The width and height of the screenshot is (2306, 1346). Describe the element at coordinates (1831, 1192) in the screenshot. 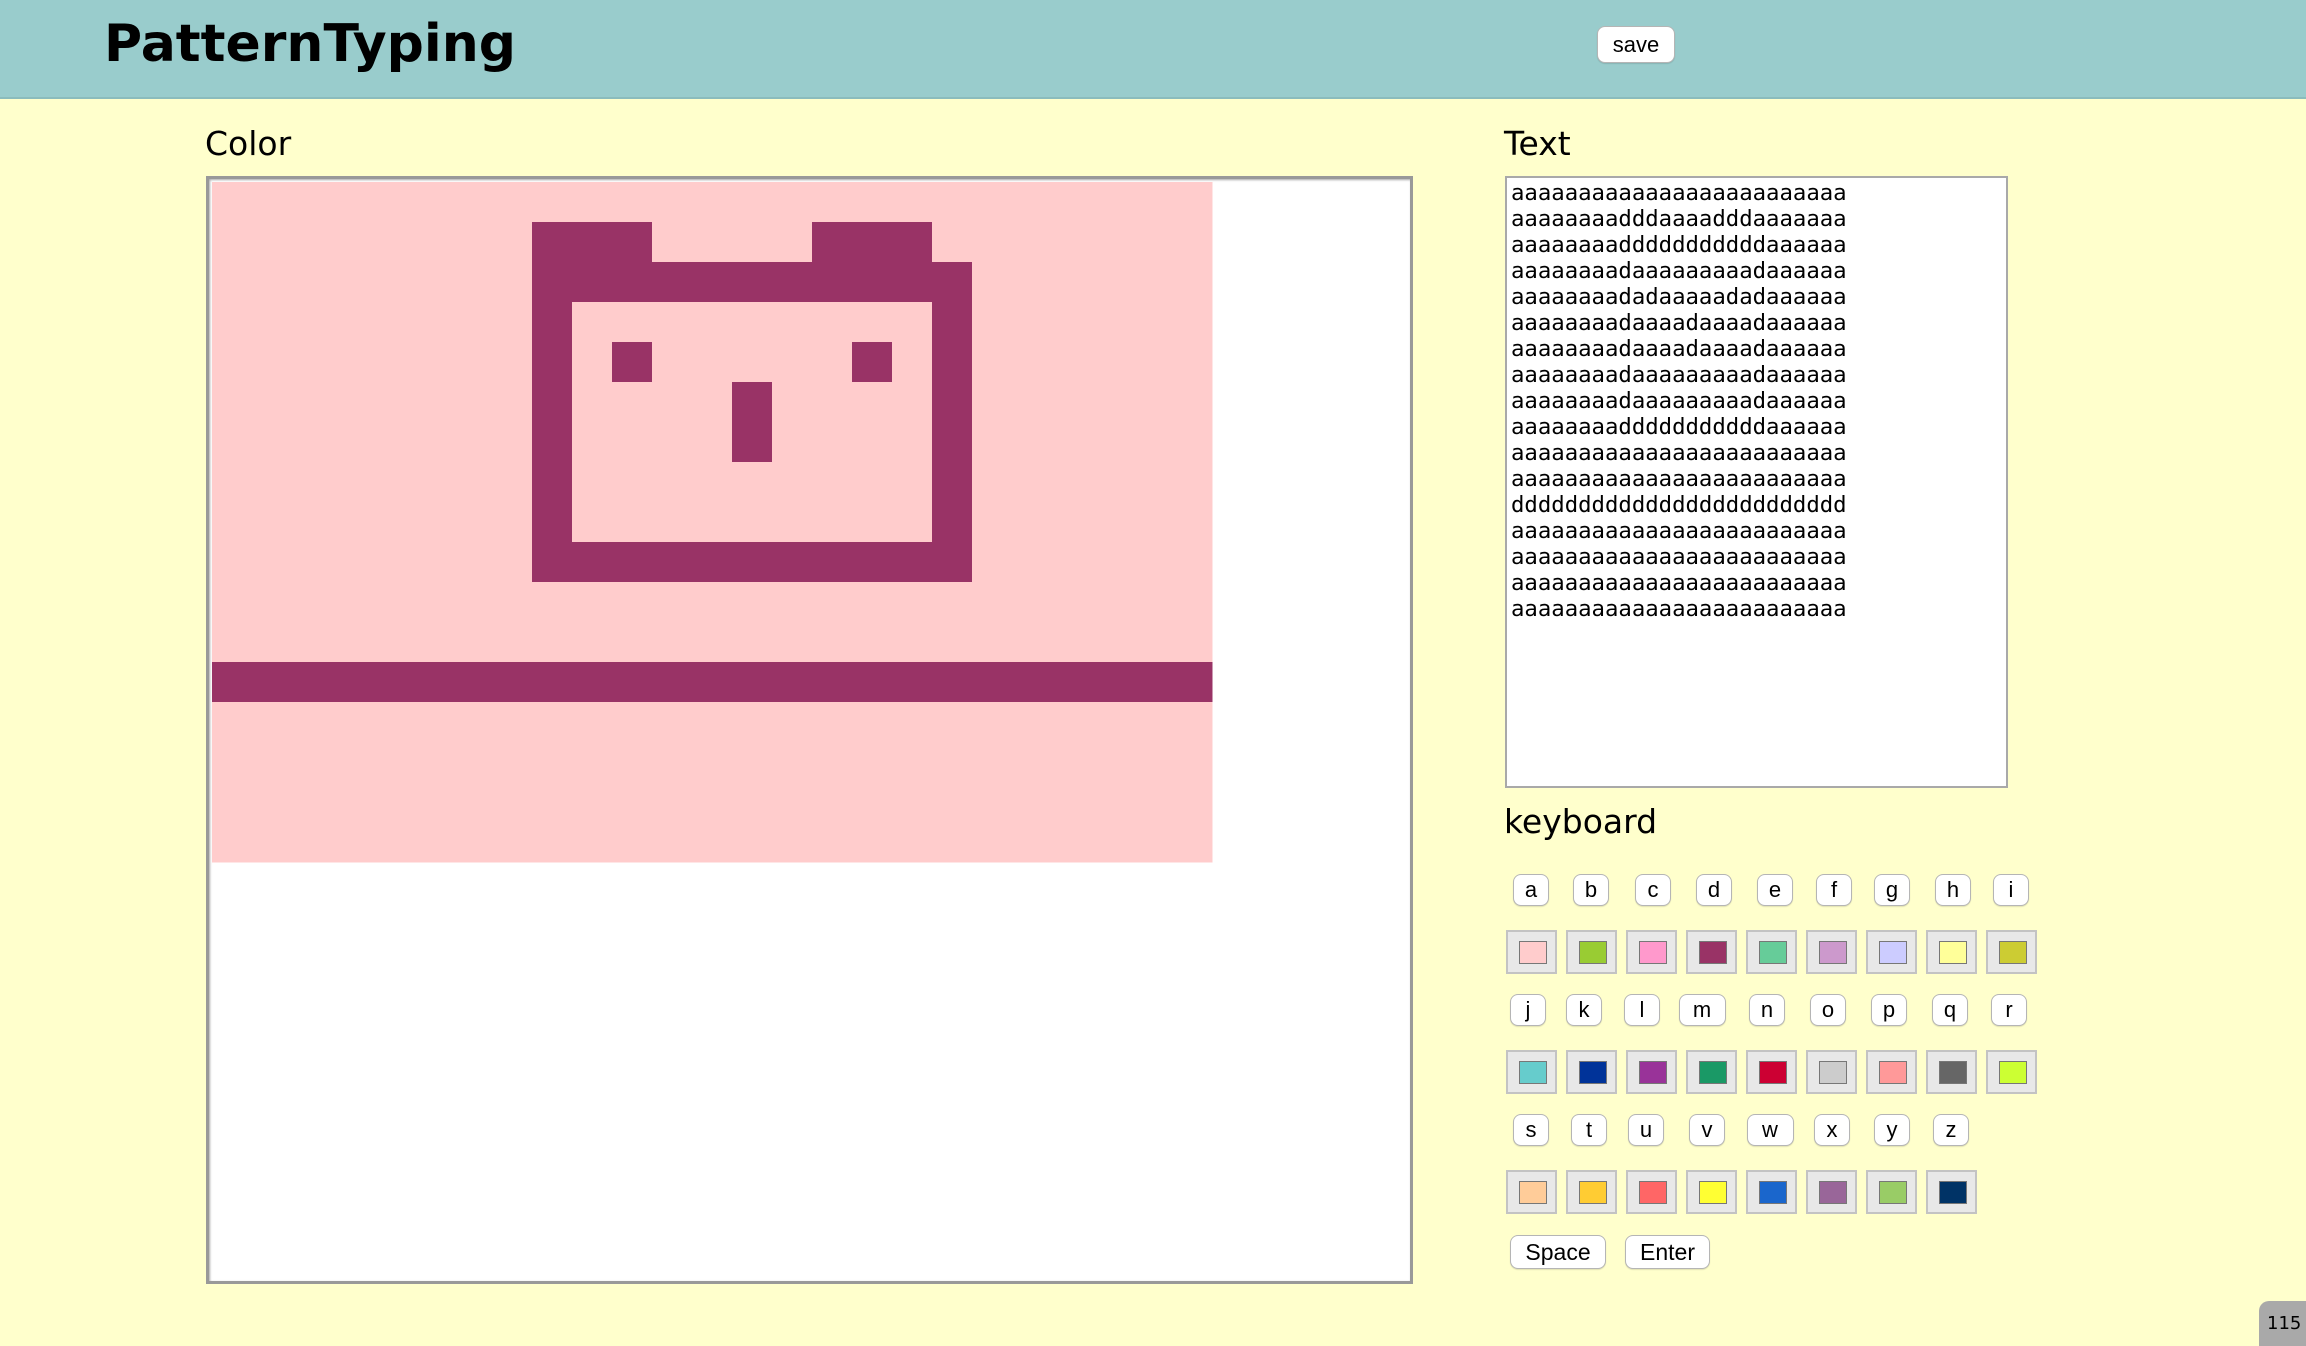

I see `color-swatch-x` at that location.